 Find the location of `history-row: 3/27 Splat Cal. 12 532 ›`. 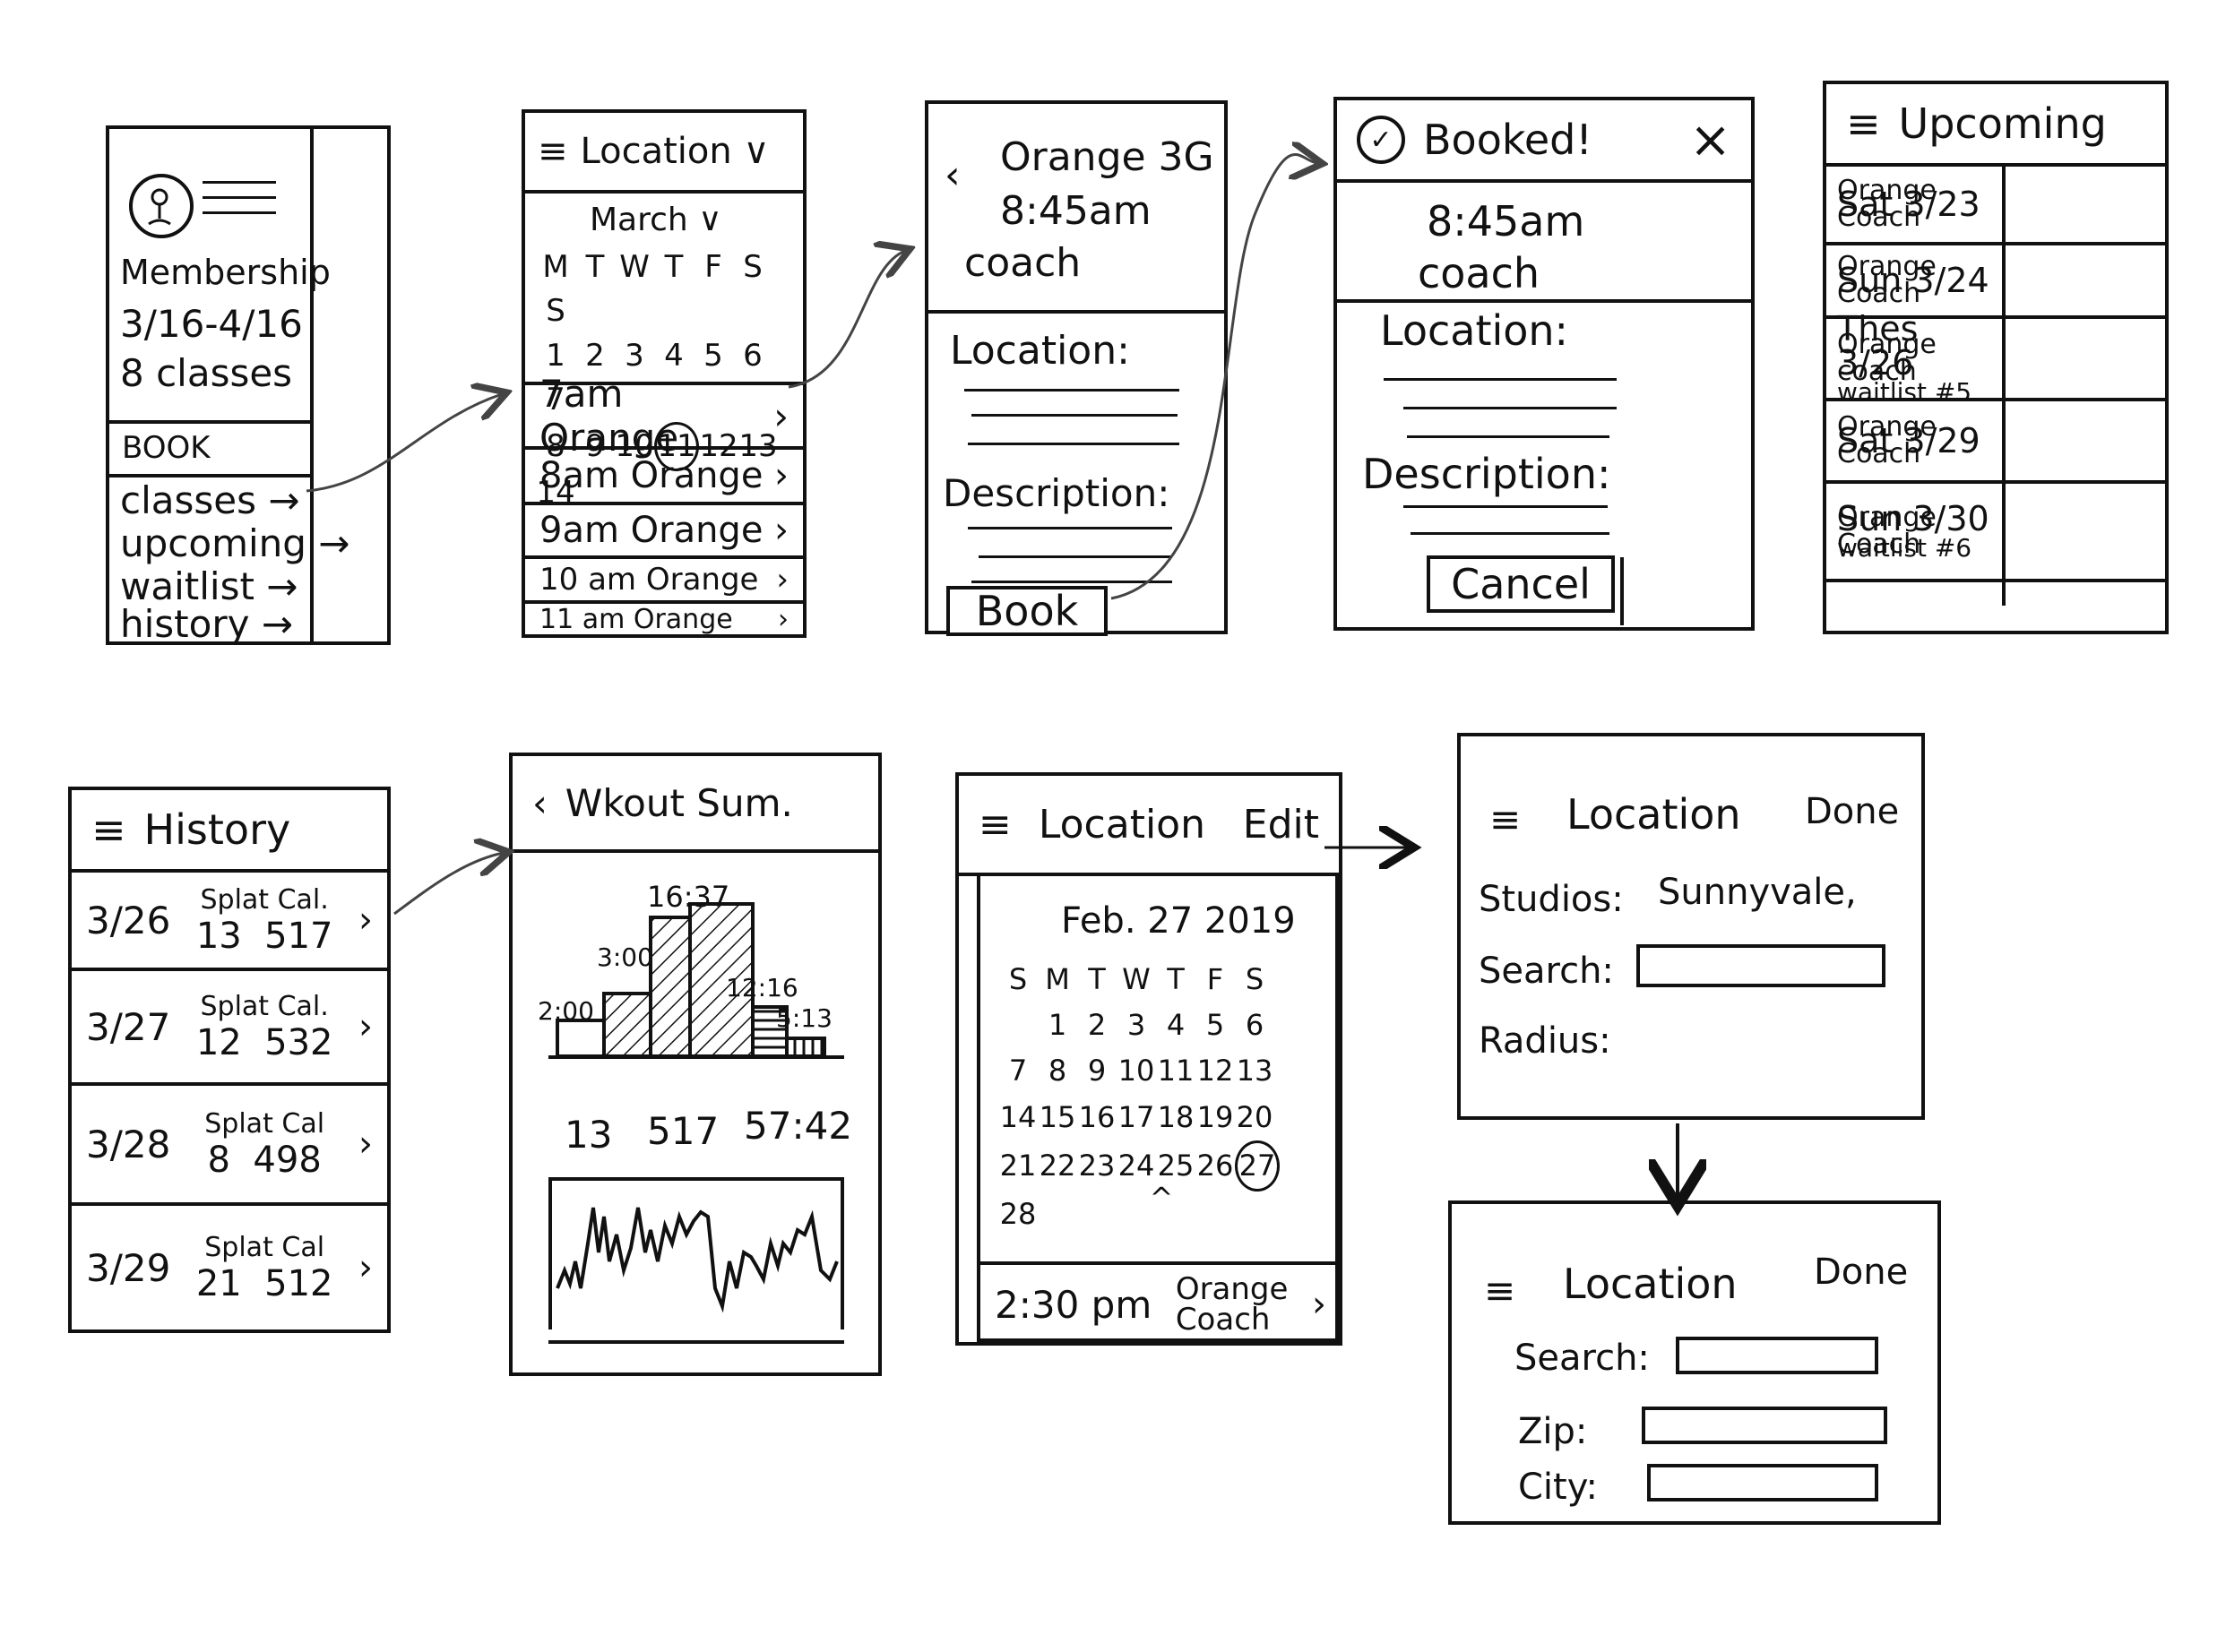

history-row: 3/27 Splat Cal. 12 532 › is located at coordinates (229, 1028).